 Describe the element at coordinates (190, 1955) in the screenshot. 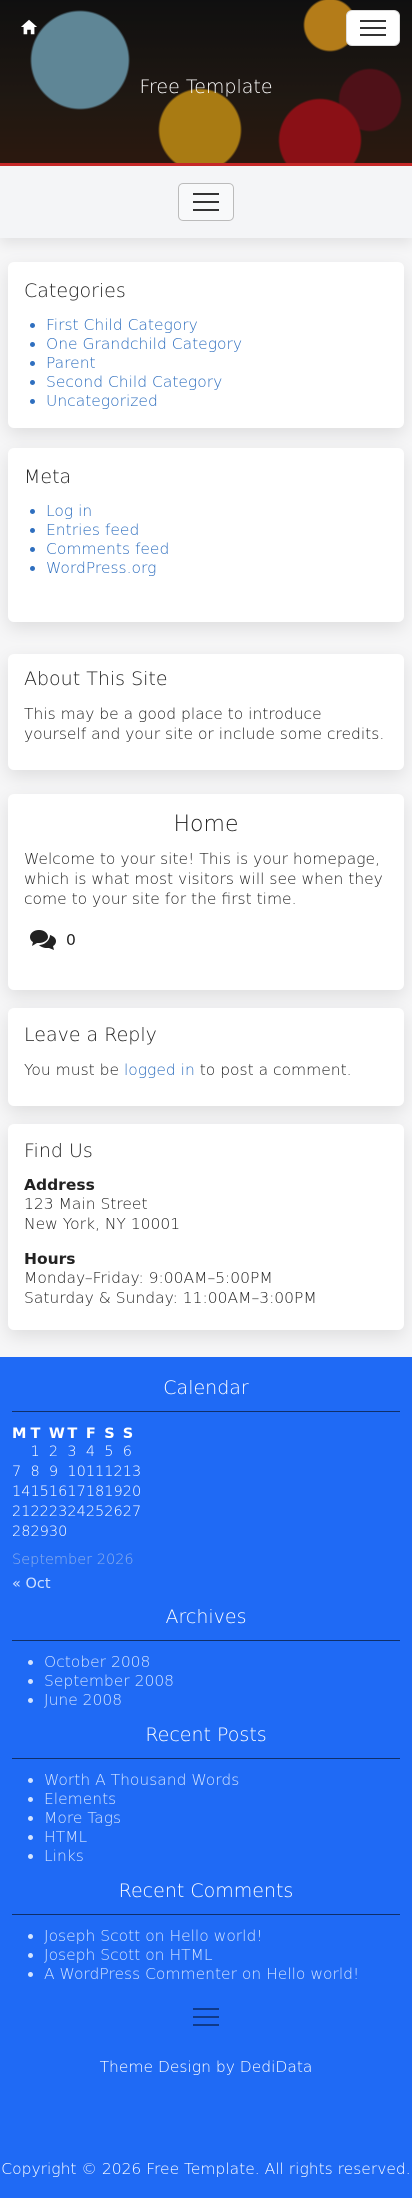

I see `comment-post-link: HTML` at that location.